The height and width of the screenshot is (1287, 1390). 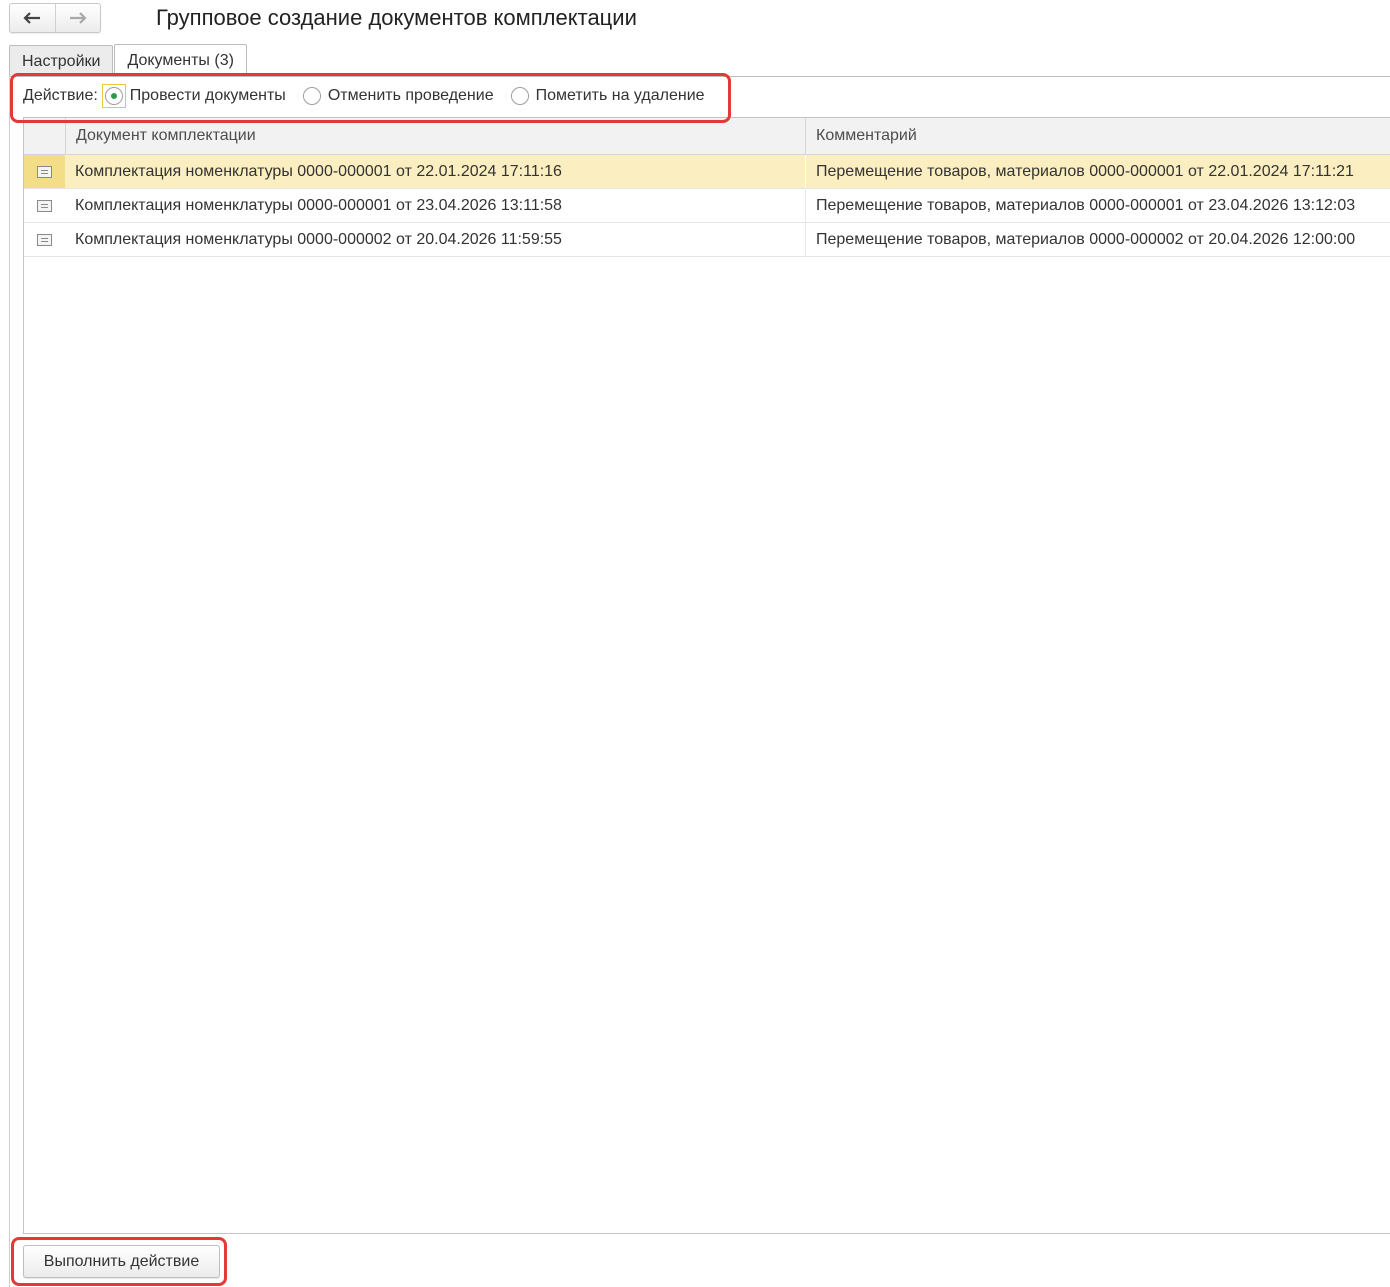 I want to click on back-button, so click(x=32, y=18).